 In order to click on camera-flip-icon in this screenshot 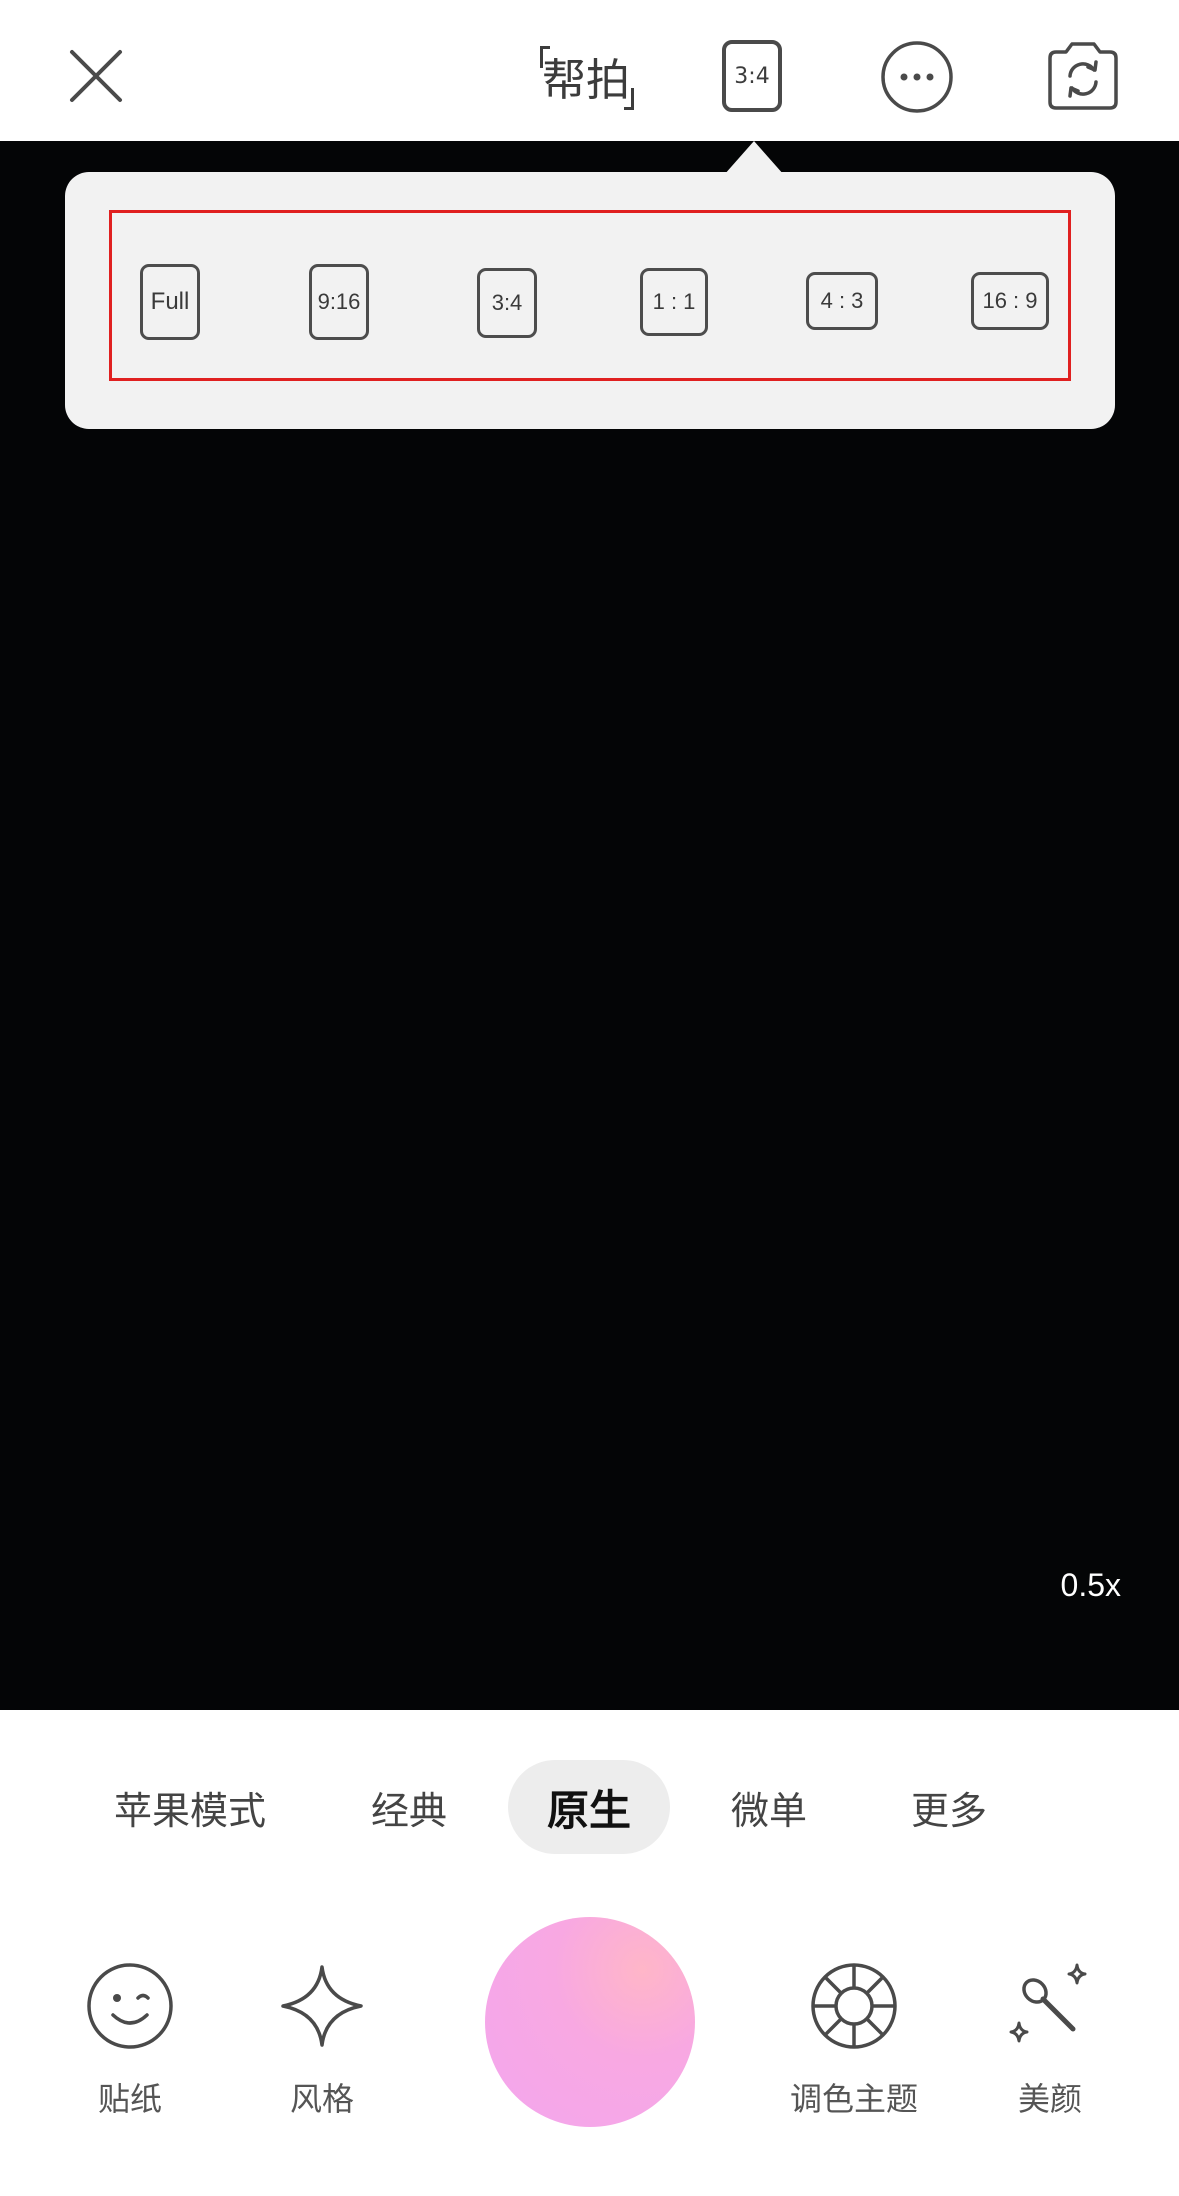, I will do `click(1083, 76)`.